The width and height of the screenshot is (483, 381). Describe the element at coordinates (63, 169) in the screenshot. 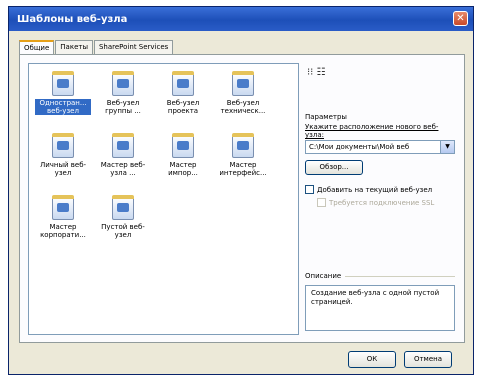

I see `template-label: Личный веб-узел` at that location.